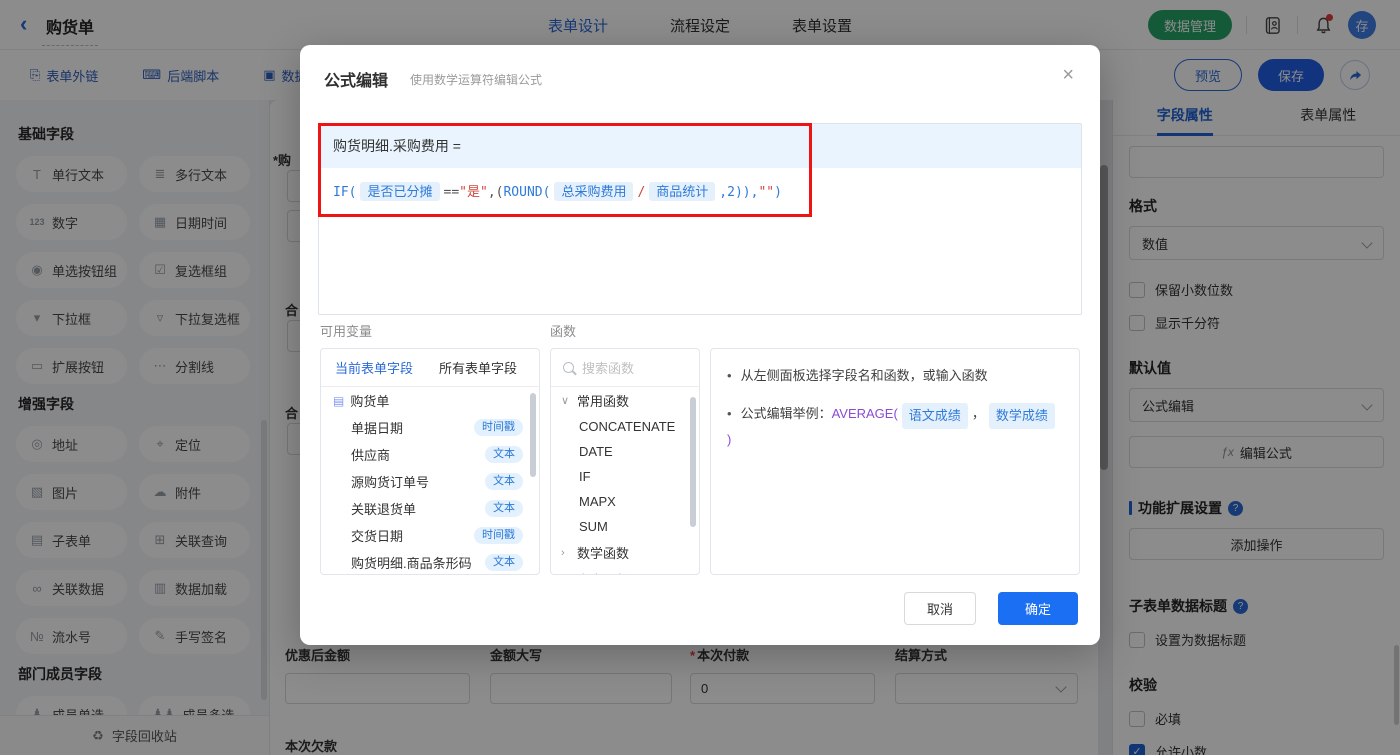  Describe the element at coordinates (430, 508) in the screenshot. I see `variable-item: 关联退货单 文本` at that location.